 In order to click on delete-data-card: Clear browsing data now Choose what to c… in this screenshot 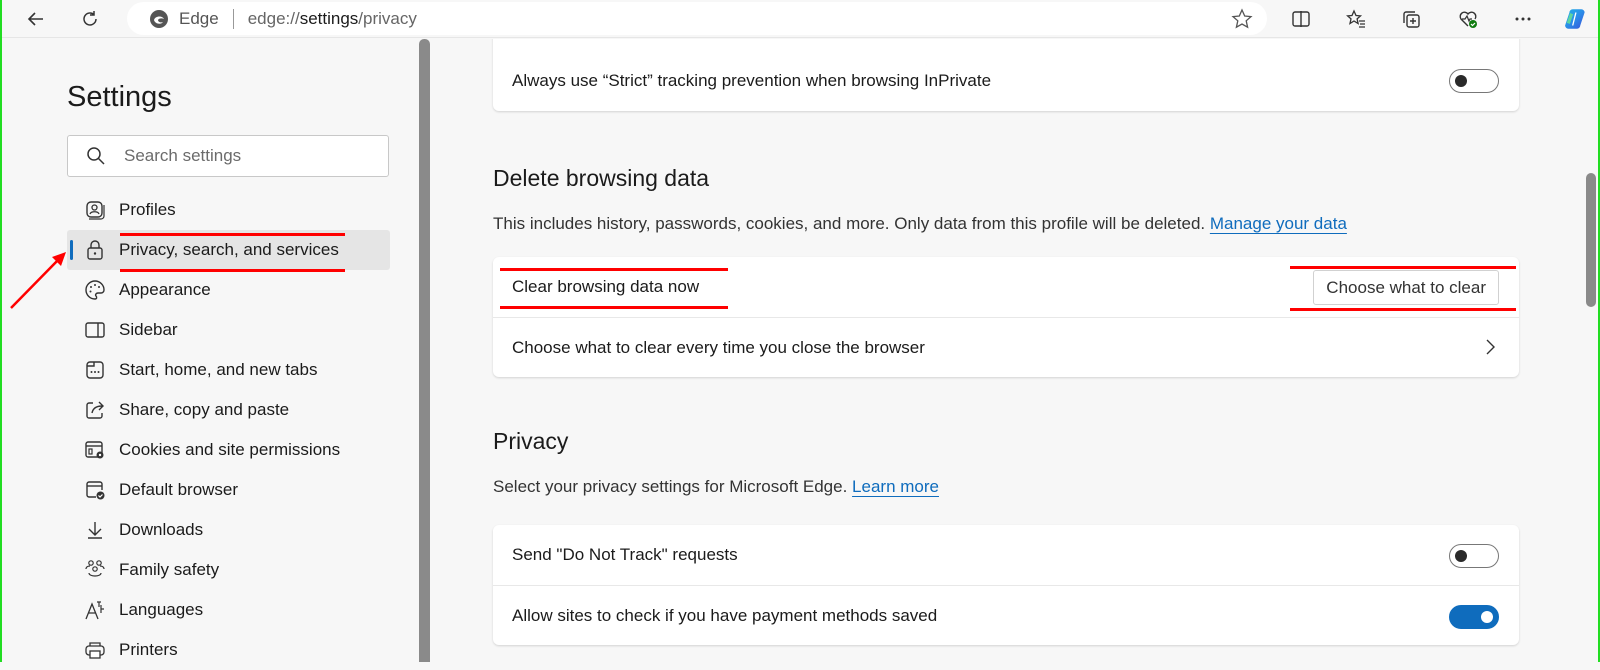, I will do `click(1006, 317)`.